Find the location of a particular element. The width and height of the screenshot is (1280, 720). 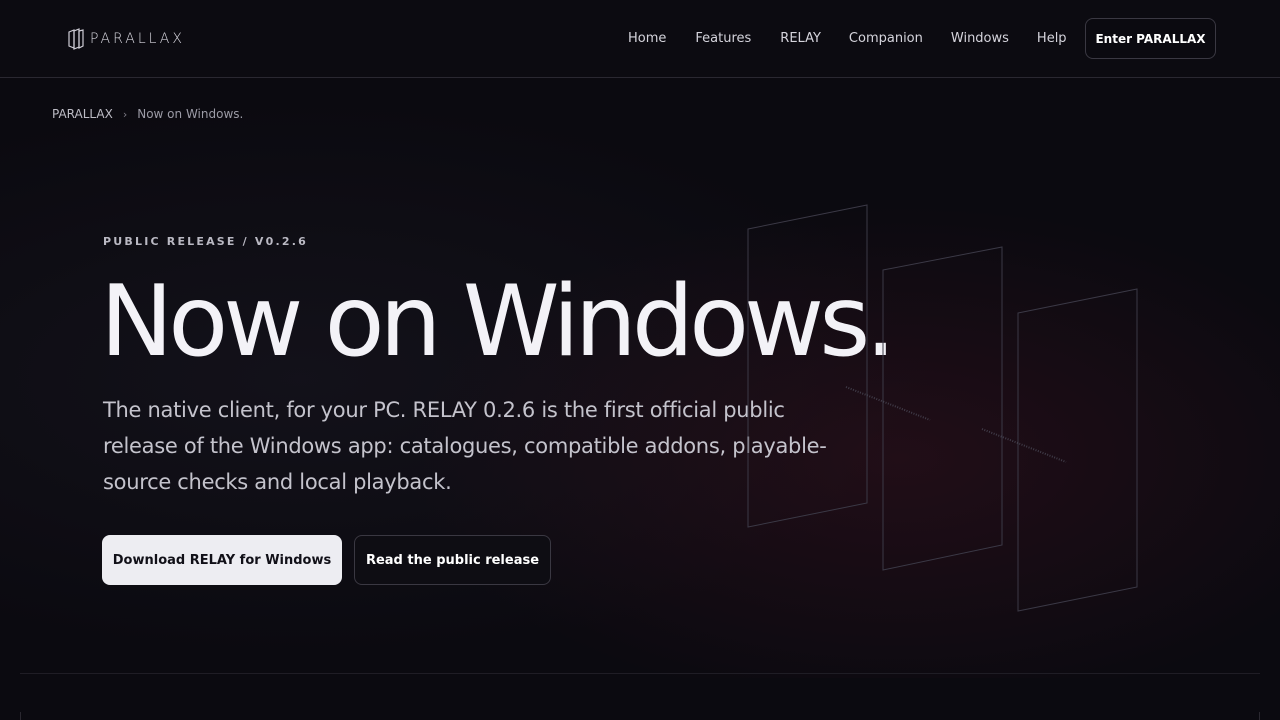

breadcrumb-current: Now on Windows. is located at coordinates (190, 114).